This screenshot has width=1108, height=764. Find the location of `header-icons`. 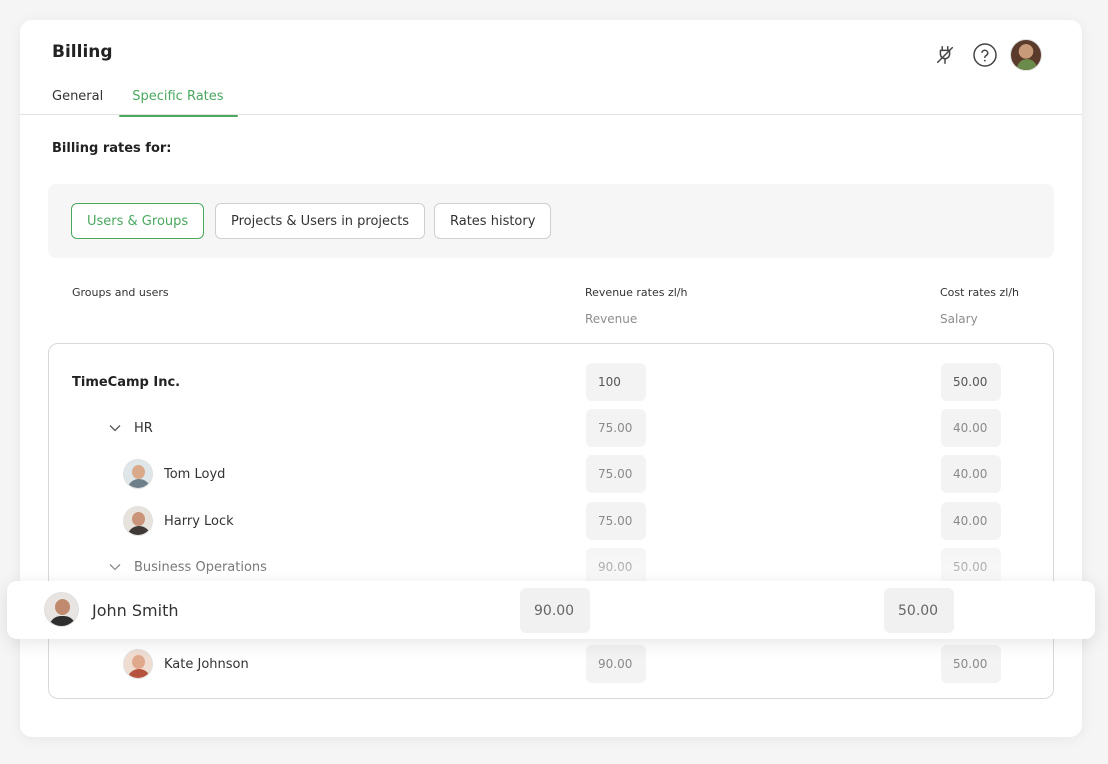

header-icons is located at coordinates (981, 55).